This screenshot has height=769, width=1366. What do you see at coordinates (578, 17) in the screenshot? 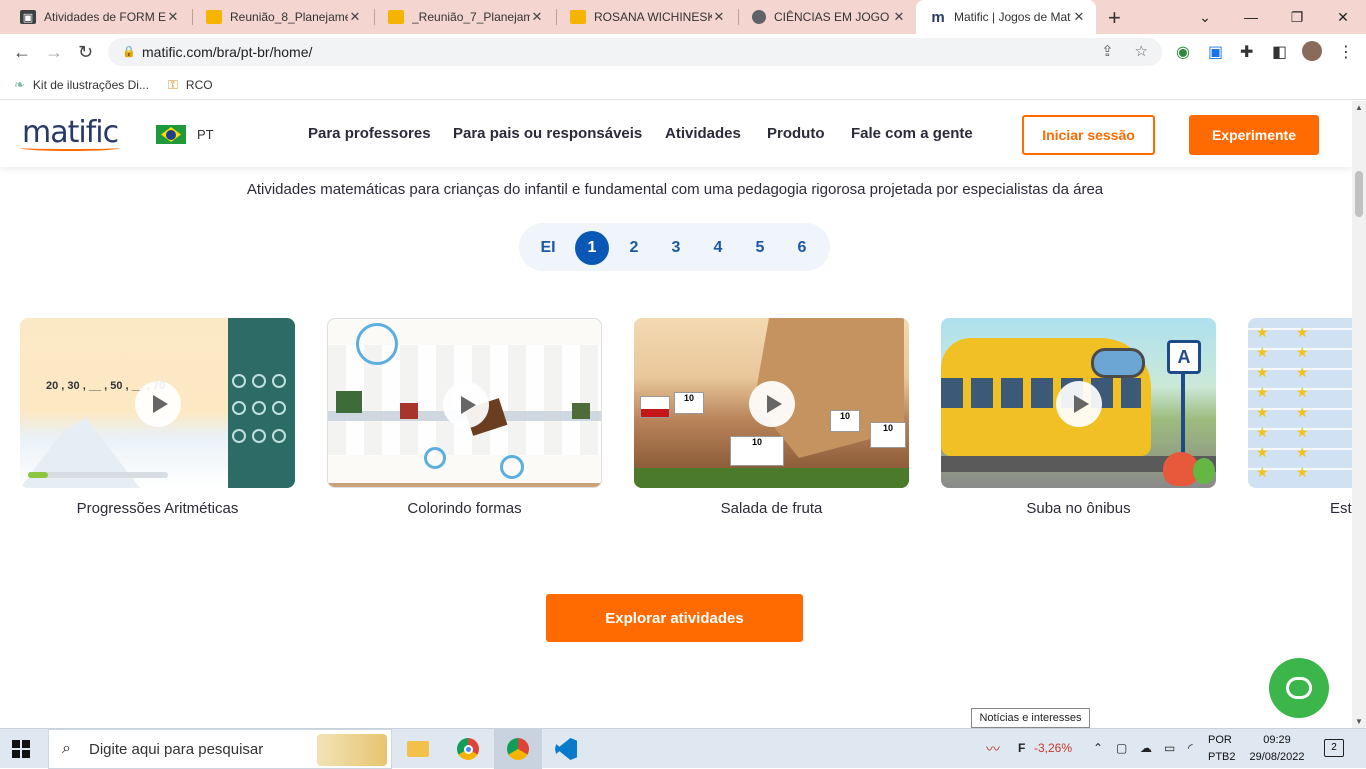
I see `slides-icon` at bounding box center [578, 17].